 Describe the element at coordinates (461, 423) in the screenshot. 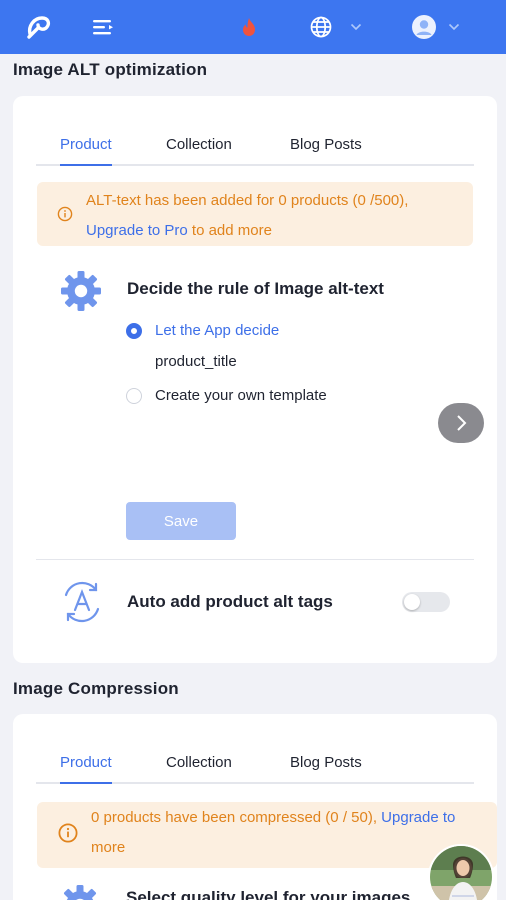

I see `next-arrow-button` at that location.